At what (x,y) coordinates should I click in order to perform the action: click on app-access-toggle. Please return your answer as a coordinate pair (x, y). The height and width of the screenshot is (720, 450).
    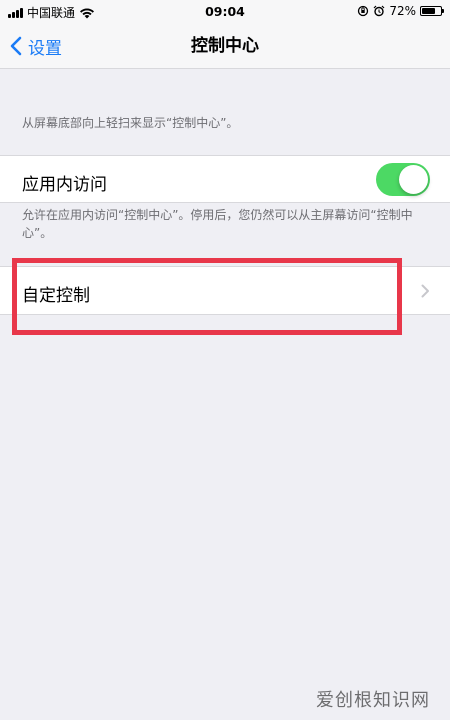
    Looking at the image, I should click on (403, 179).